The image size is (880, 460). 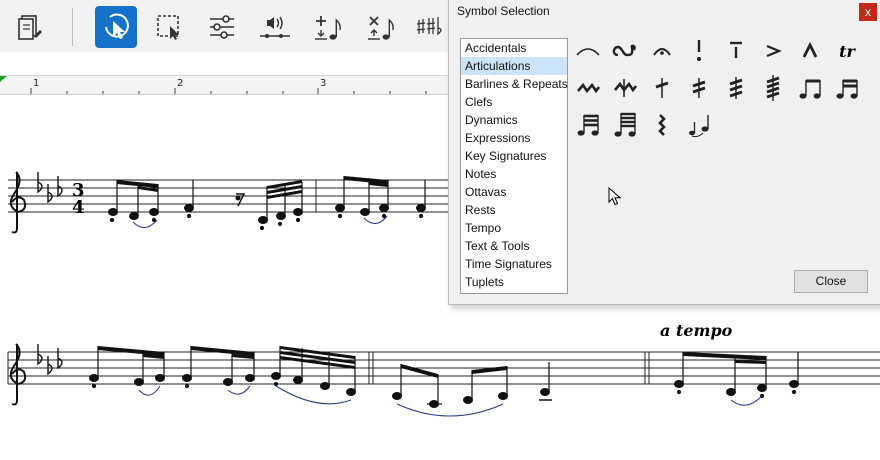 I want to click on category-item-dynamics: Dynamics, so click(x=514, y=120).